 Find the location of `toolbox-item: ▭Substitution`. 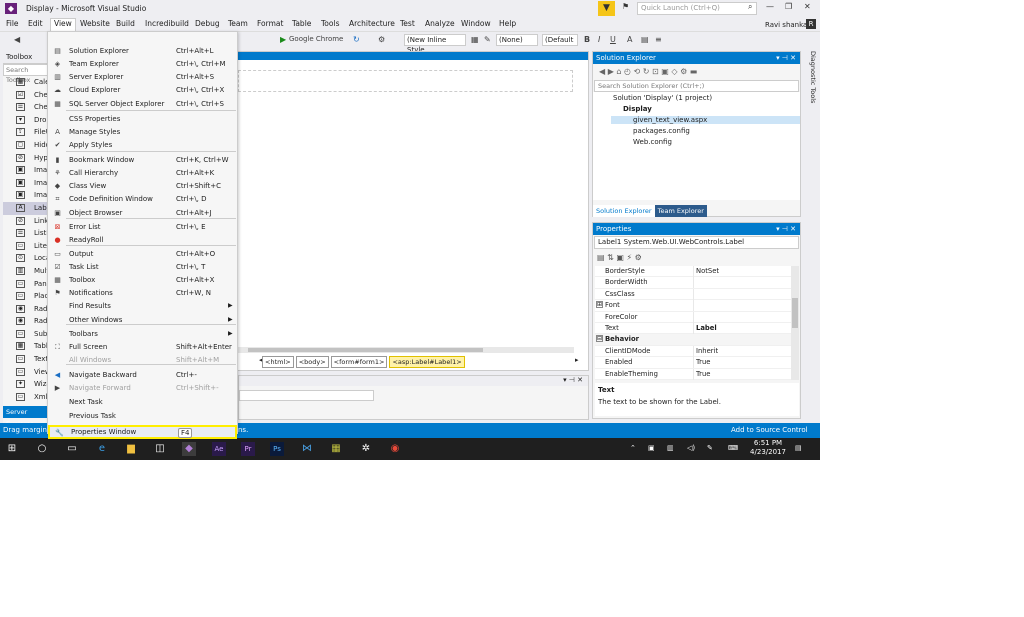

toolbox-item: ▭Substitution is located at coordinates (27, 334).